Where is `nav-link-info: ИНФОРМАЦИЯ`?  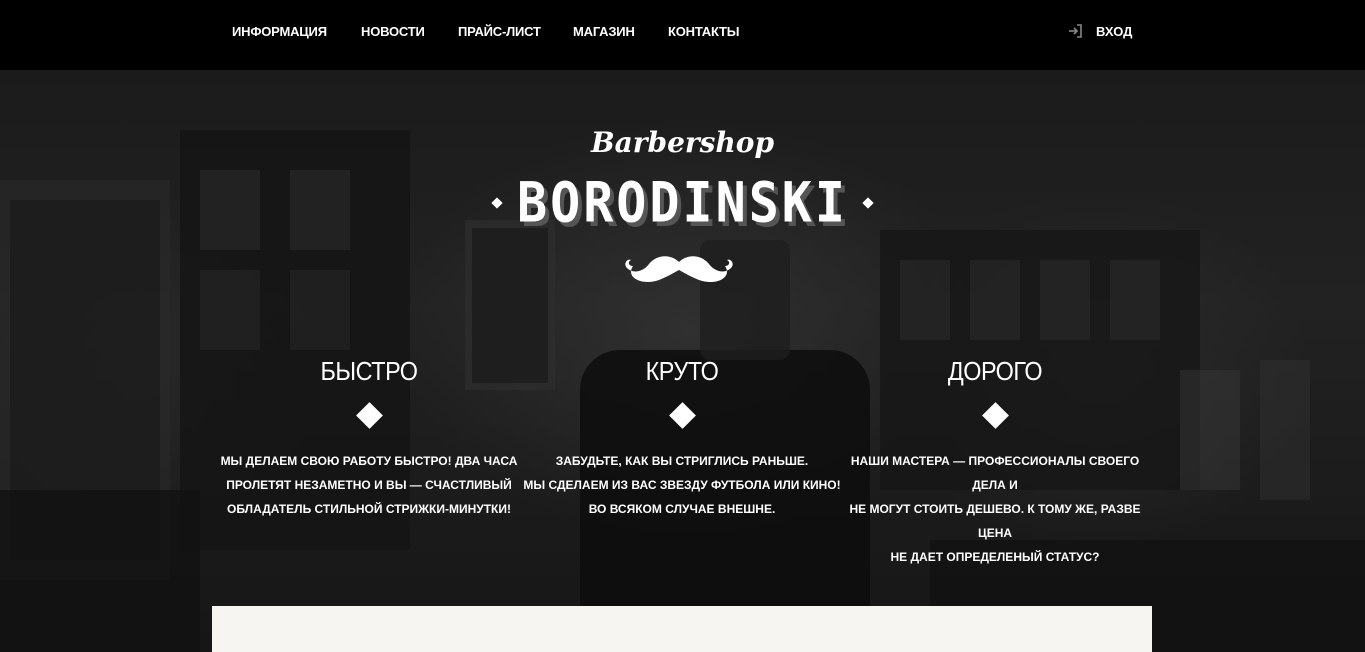 nav-link-info: ИНФОРМАЦИЯ is located at coordinates (279, 31).